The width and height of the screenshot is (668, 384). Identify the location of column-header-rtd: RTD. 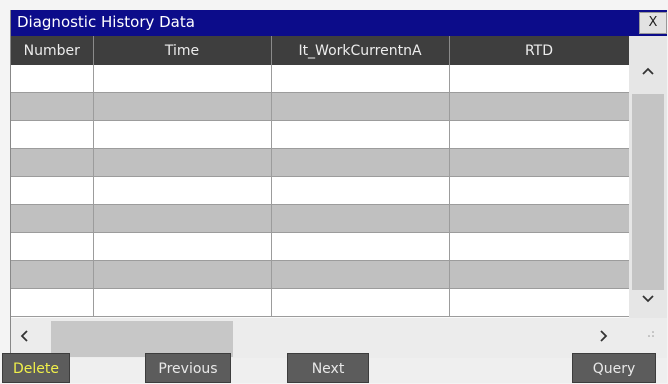
(539, 50).